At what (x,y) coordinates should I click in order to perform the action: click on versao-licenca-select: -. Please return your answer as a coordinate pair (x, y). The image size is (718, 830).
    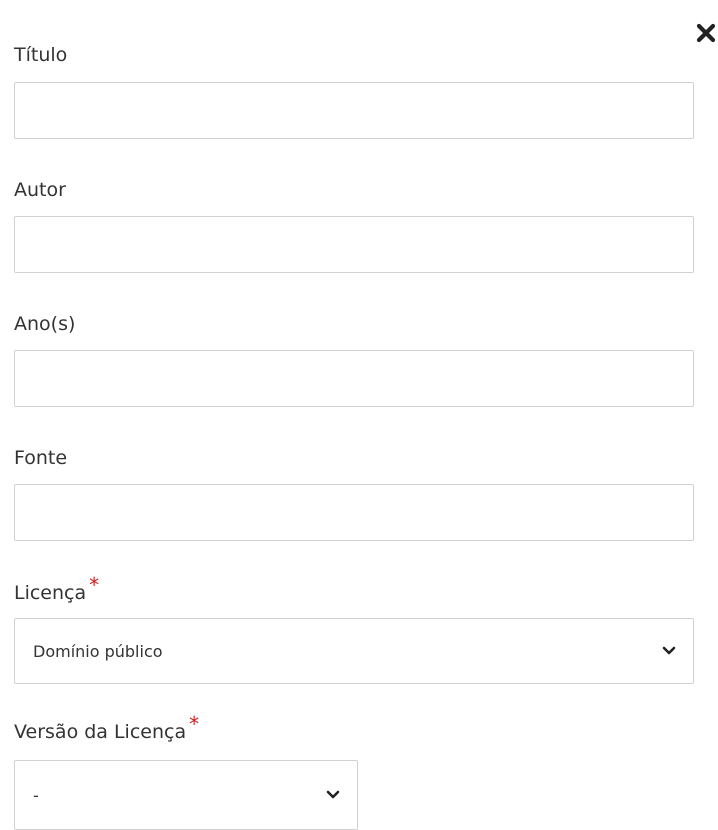
    Looking at the image, I should click on (186, 795).